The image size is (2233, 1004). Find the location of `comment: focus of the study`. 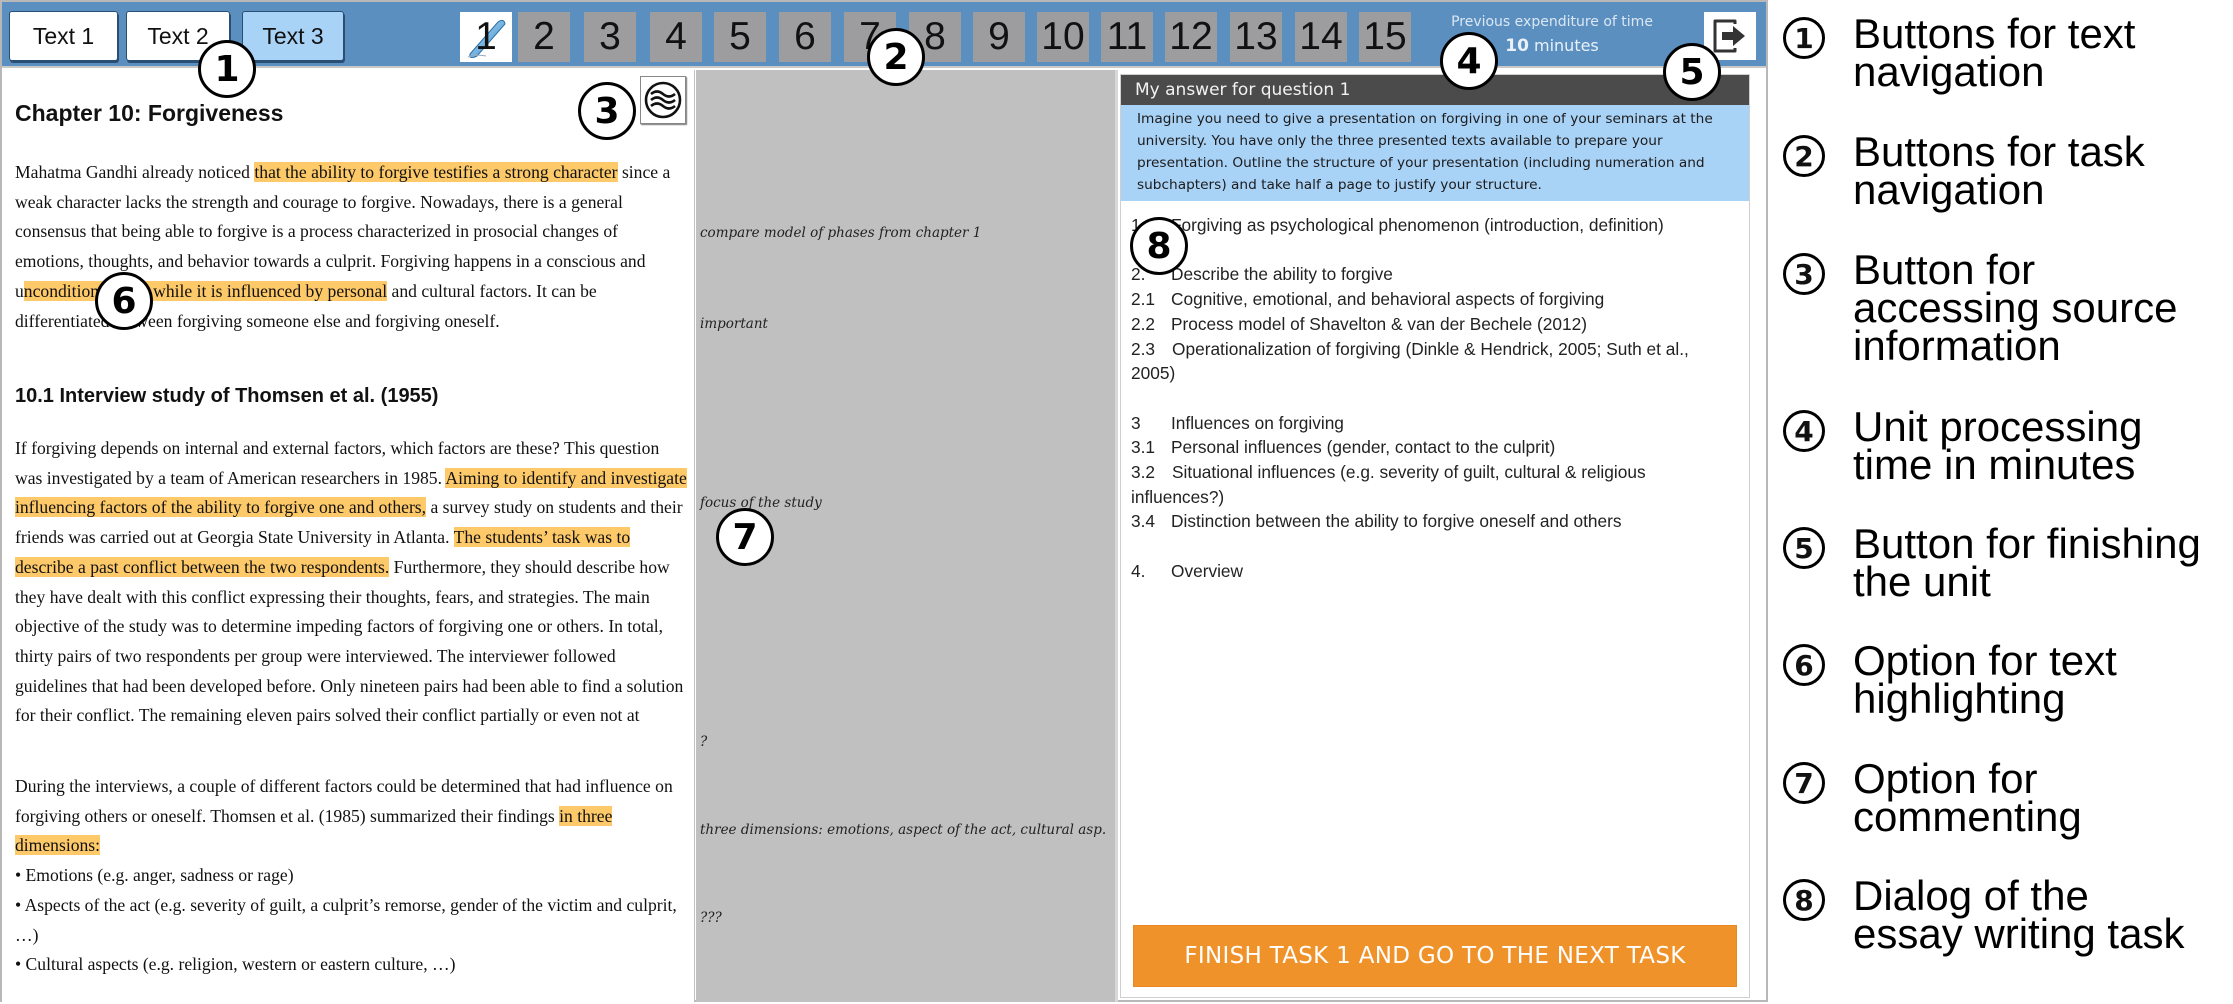

comment: focus of the study is located at coordinates (761, 503).